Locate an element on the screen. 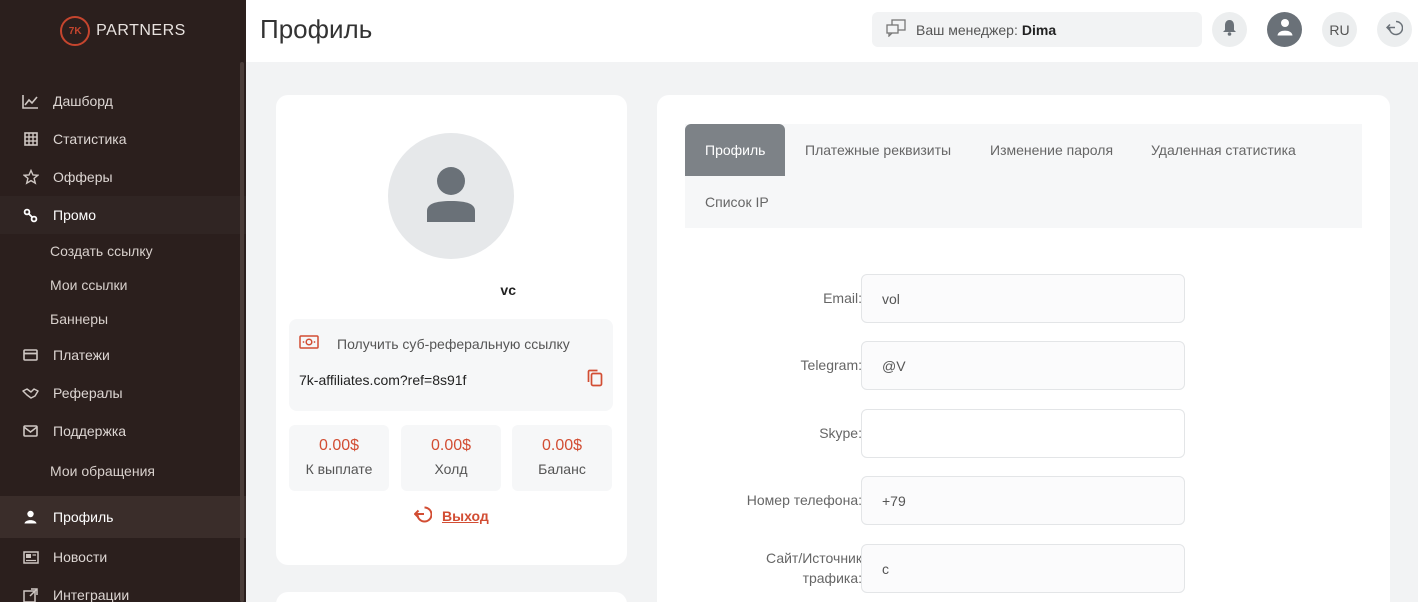 The image size is (1418, 602). stat-balance: 0.00$ Баланс is located at coordinates (562, 458).